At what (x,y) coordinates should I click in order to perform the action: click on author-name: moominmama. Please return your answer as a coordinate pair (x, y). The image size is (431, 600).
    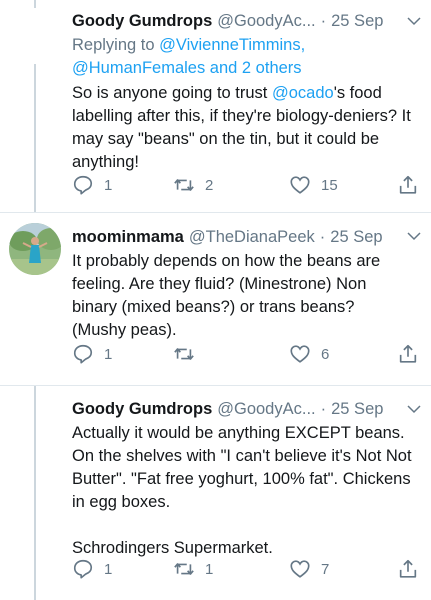
    Looking at the image, I should click on (128, 237).